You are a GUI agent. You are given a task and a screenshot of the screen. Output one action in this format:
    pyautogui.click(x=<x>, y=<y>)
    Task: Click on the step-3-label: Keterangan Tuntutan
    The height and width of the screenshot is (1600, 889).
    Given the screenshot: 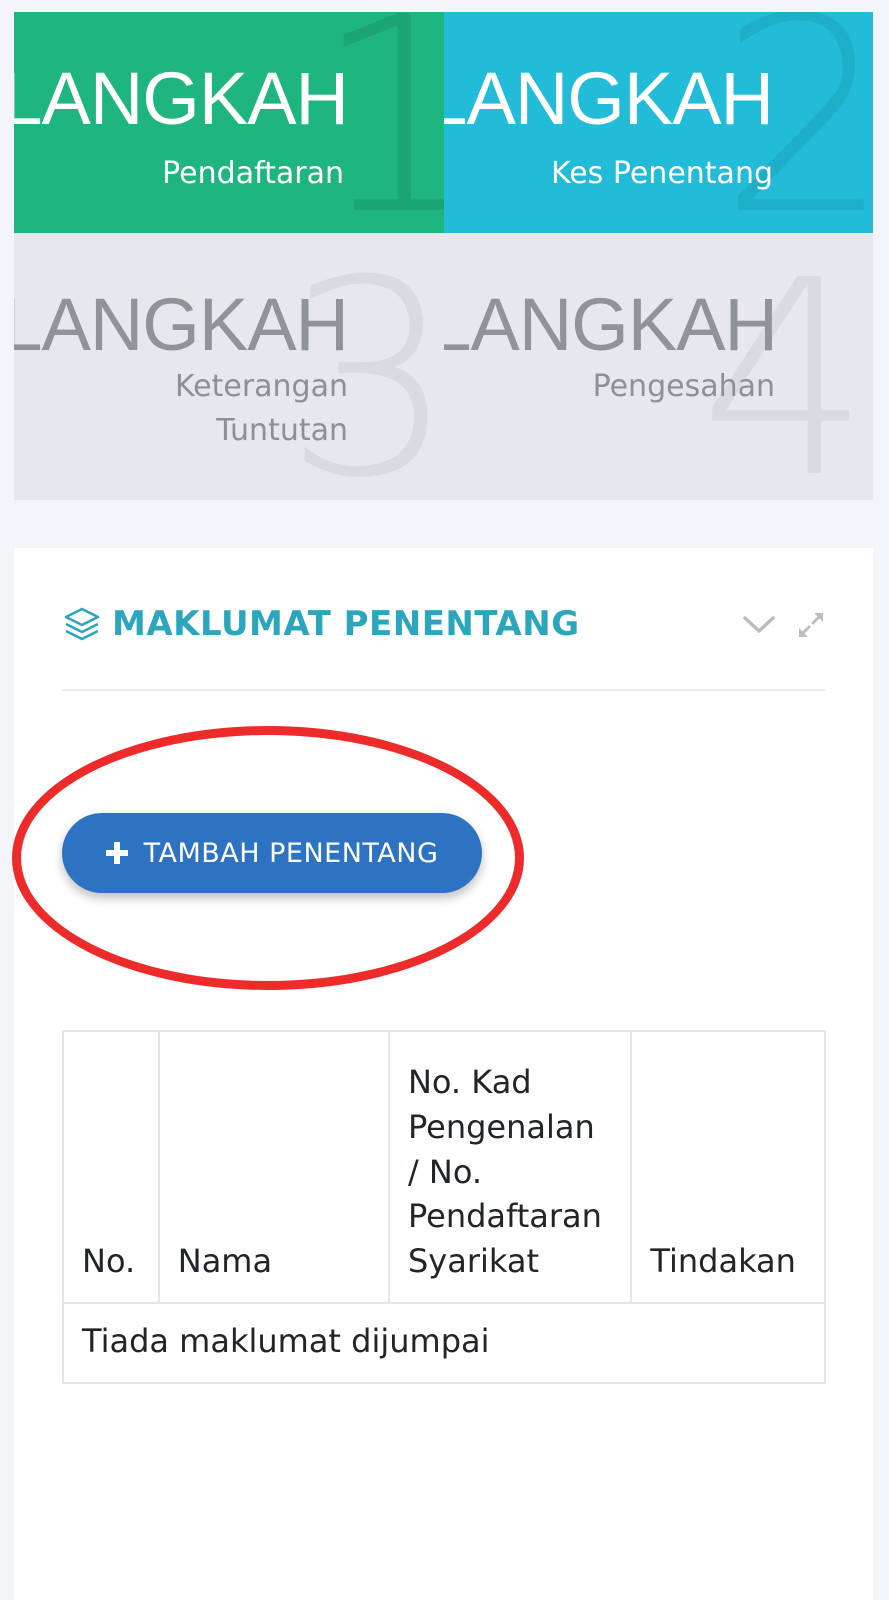 What is the action you would take?
    pyautogui.click(x=183, y=408)
    